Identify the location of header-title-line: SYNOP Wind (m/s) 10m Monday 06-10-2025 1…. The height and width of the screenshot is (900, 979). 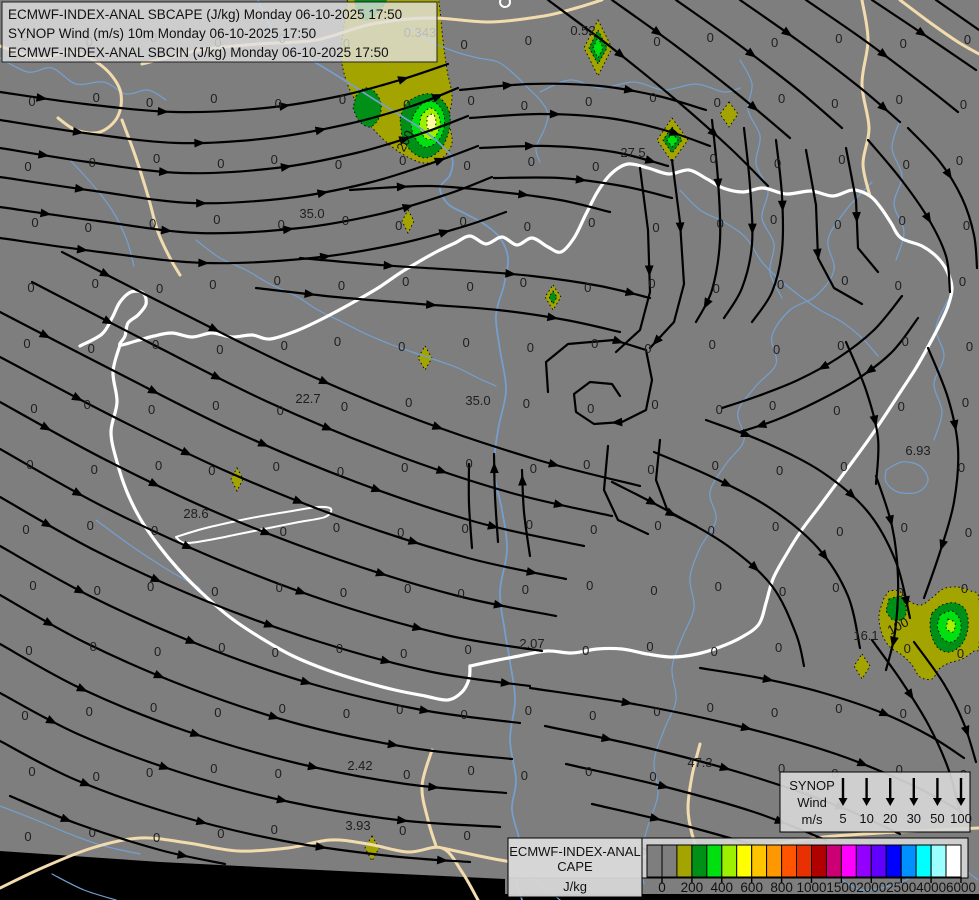
(162, 33).